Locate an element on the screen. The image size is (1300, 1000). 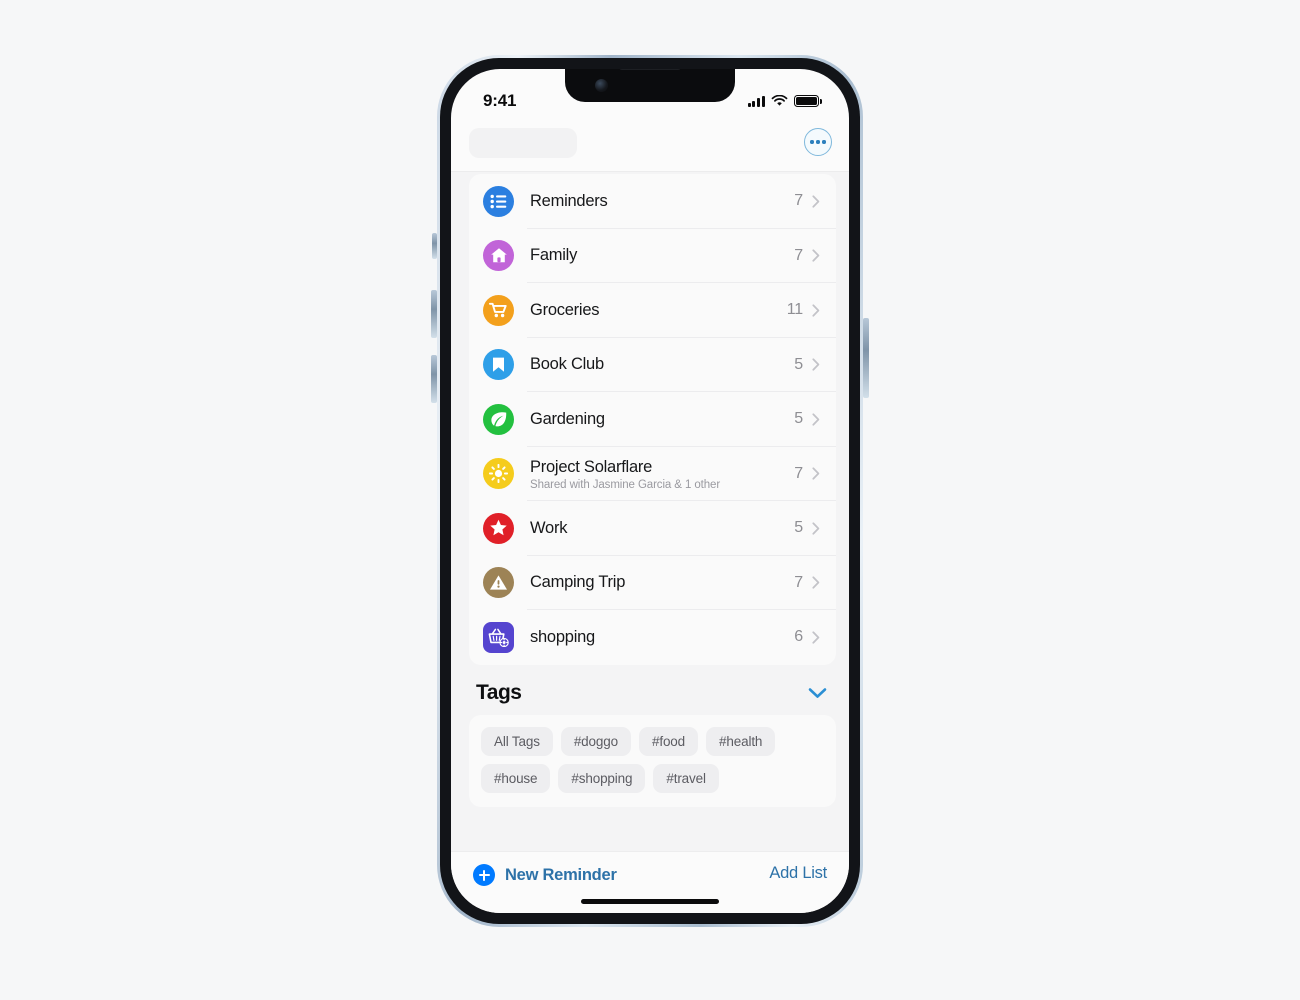
tag-chip: #food is located at coordinates (668, 741).